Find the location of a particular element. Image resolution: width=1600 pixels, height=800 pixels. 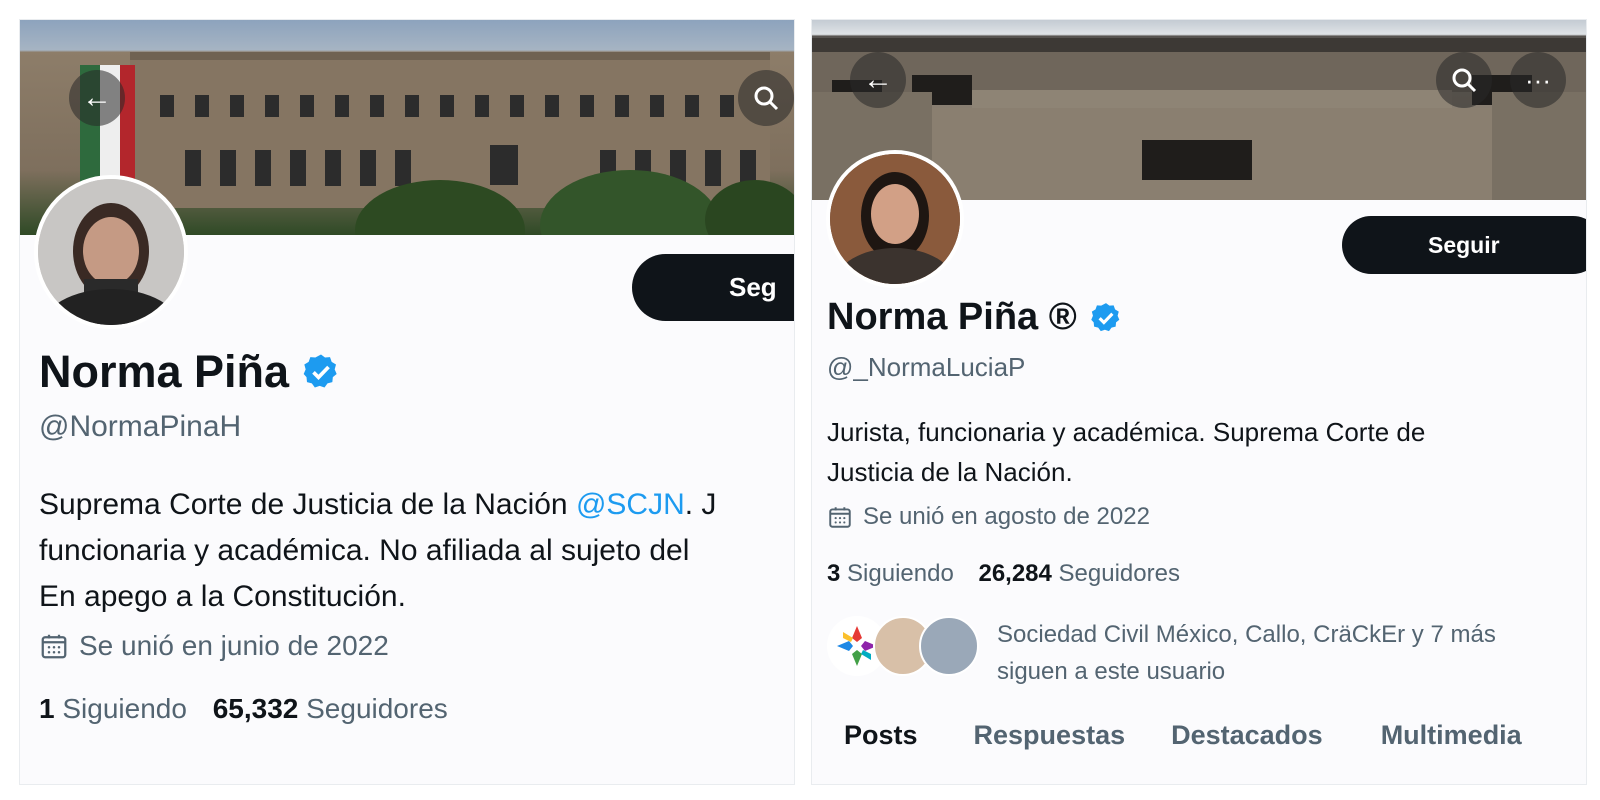

tab-respuestas: Respuestas is located at coordinates (1050, 735).